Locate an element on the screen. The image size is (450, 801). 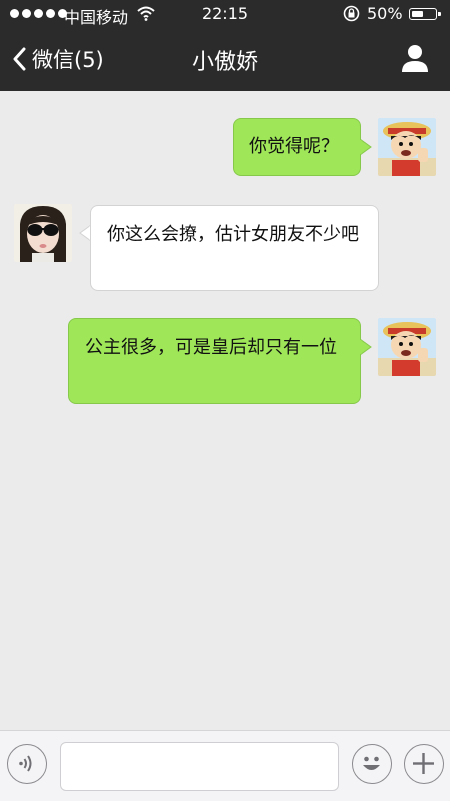
sunglasses-girl-avatar is located at coordinates (43, 233).